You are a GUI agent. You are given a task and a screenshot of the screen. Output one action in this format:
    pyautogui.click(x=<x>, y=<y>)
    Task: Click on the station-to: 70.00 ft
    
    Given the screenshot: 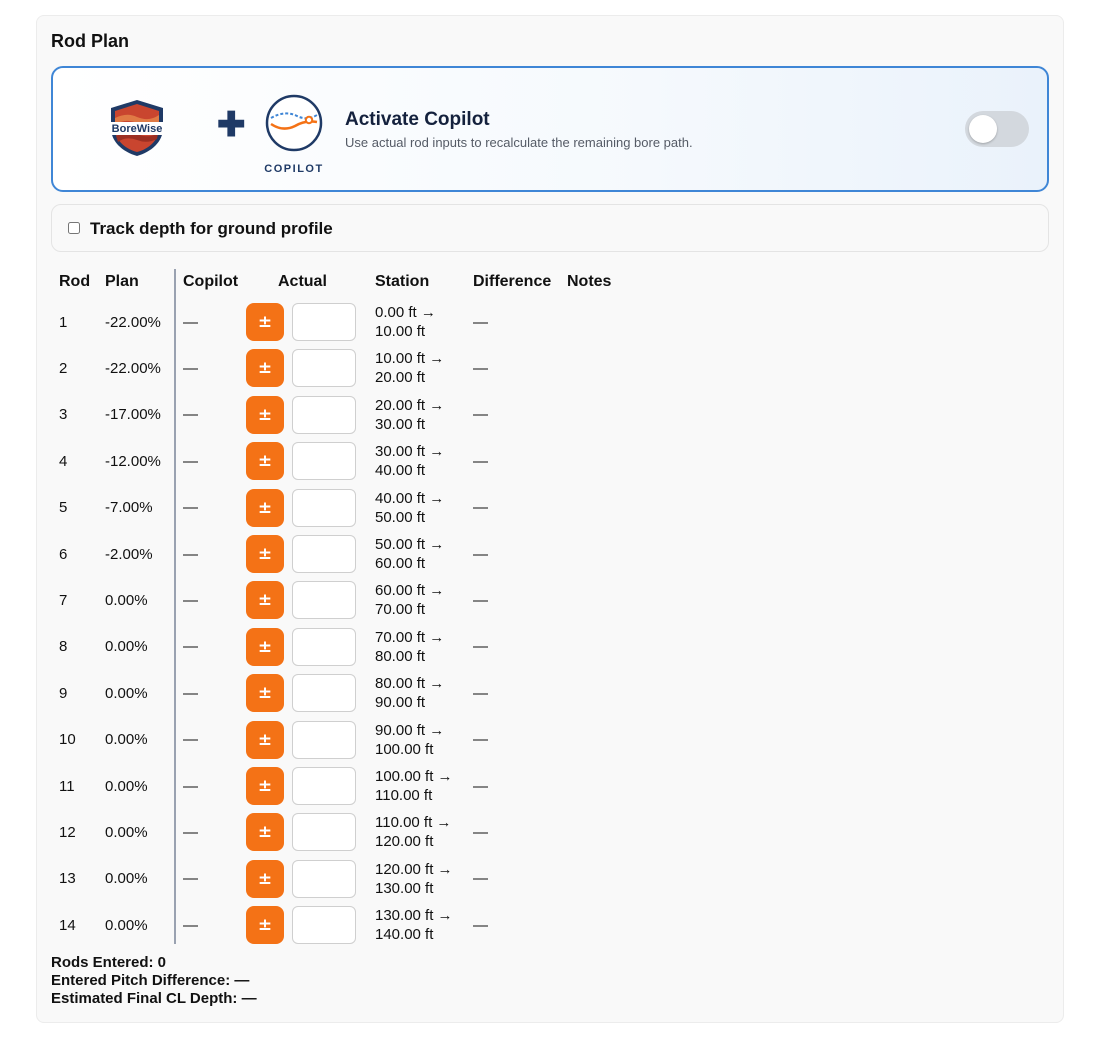 What is the action you would take?
    pyautogui.click(x=400, y=610)
    